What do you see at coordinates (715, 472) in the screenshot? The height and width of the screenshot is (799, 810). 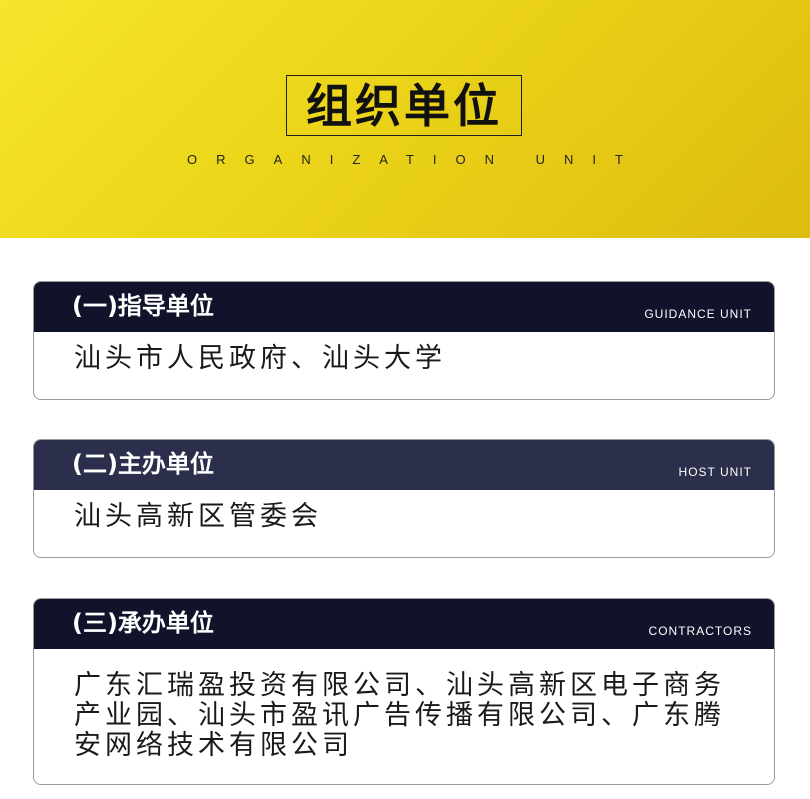 I see `section-en-label: HOST UNIT` at bounding box center [715, 472].